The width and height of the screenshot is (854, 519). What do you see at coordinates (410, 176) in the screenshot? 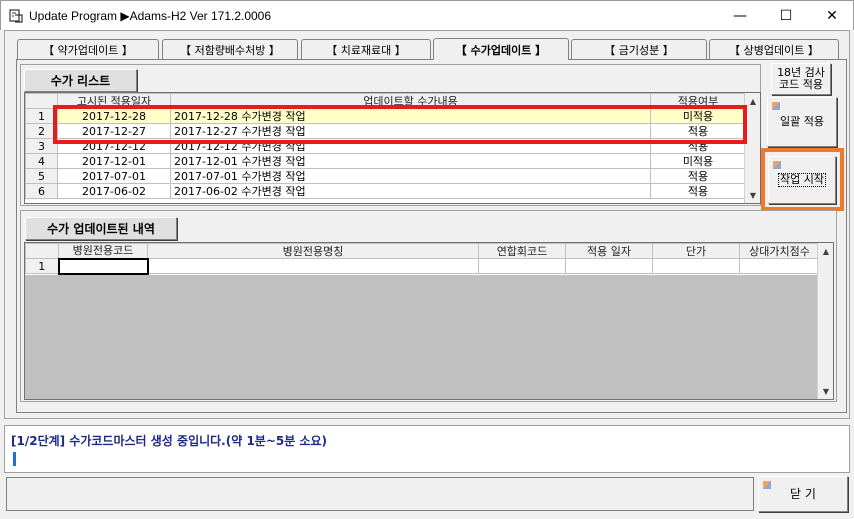
I see `content-cell: 2017-07-01 수가변경 작업` at bounding box center [410, 176].